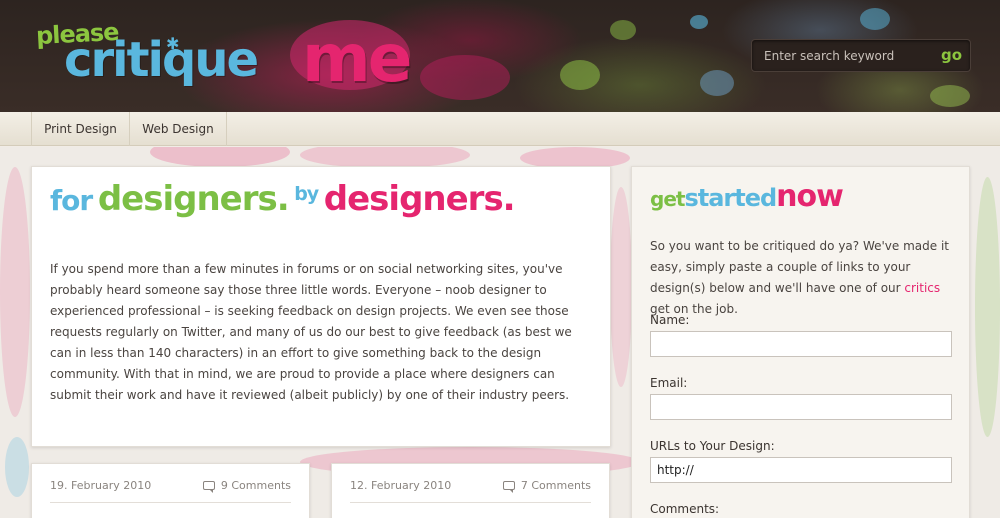 The width and height of the screenshot is (1000, 518). Describe the element at coordinates (849, 56) in the screenshot. I see `search-input` at that location.